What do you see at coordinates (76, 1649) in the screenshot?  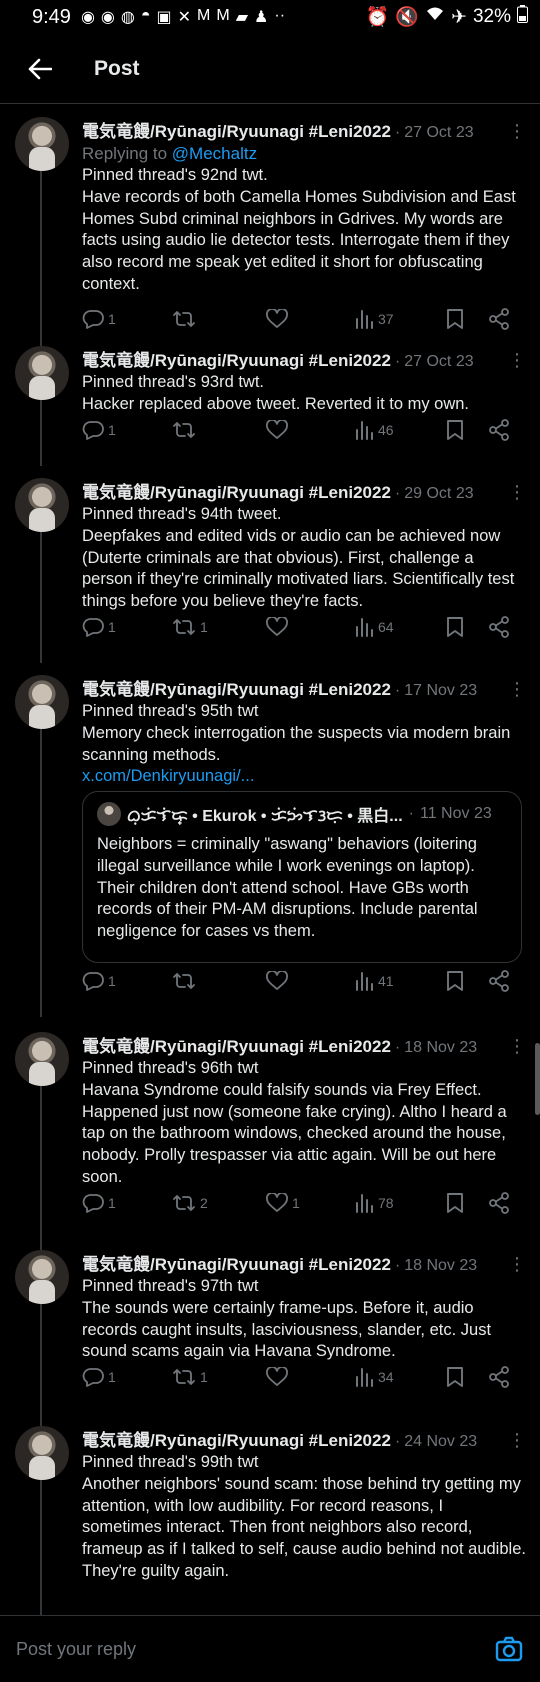 I see `reply-input: Post your reply` at bounding box center [76, 1649].